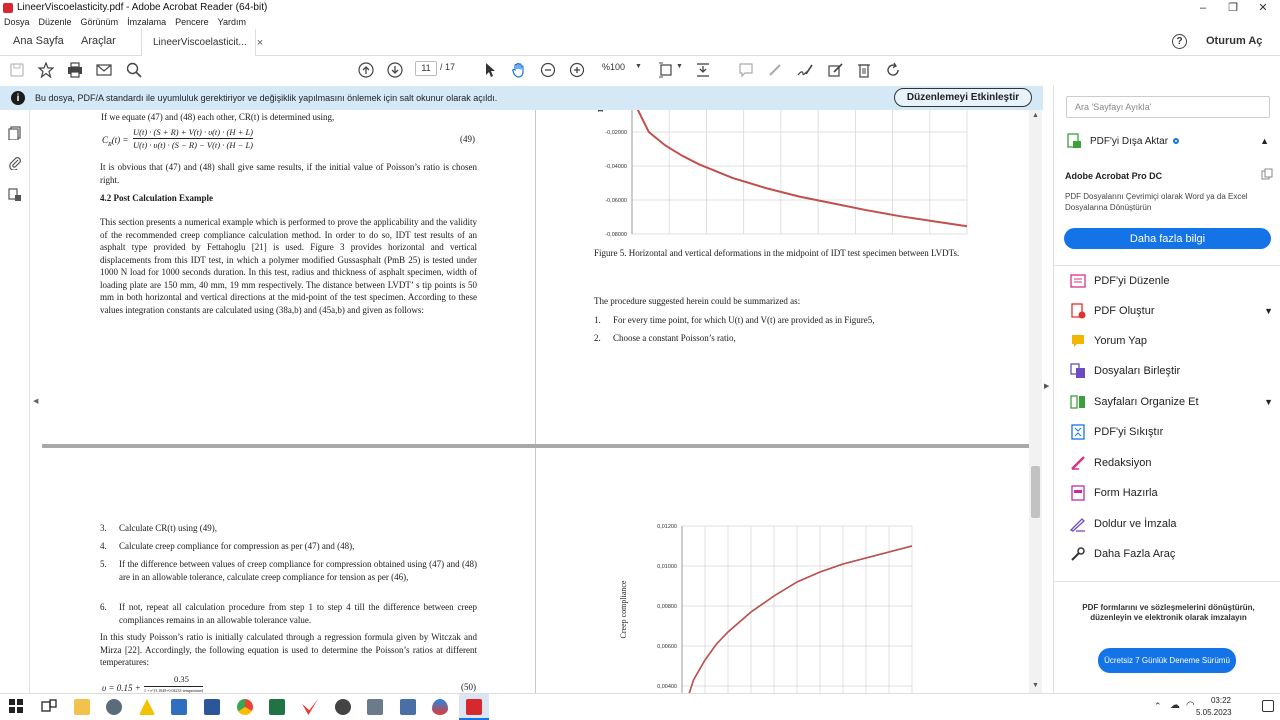  What do you see at coordinates (666, 70) in the screenshot?
I see `page-fit-icon` at bounding box center [666, 70].